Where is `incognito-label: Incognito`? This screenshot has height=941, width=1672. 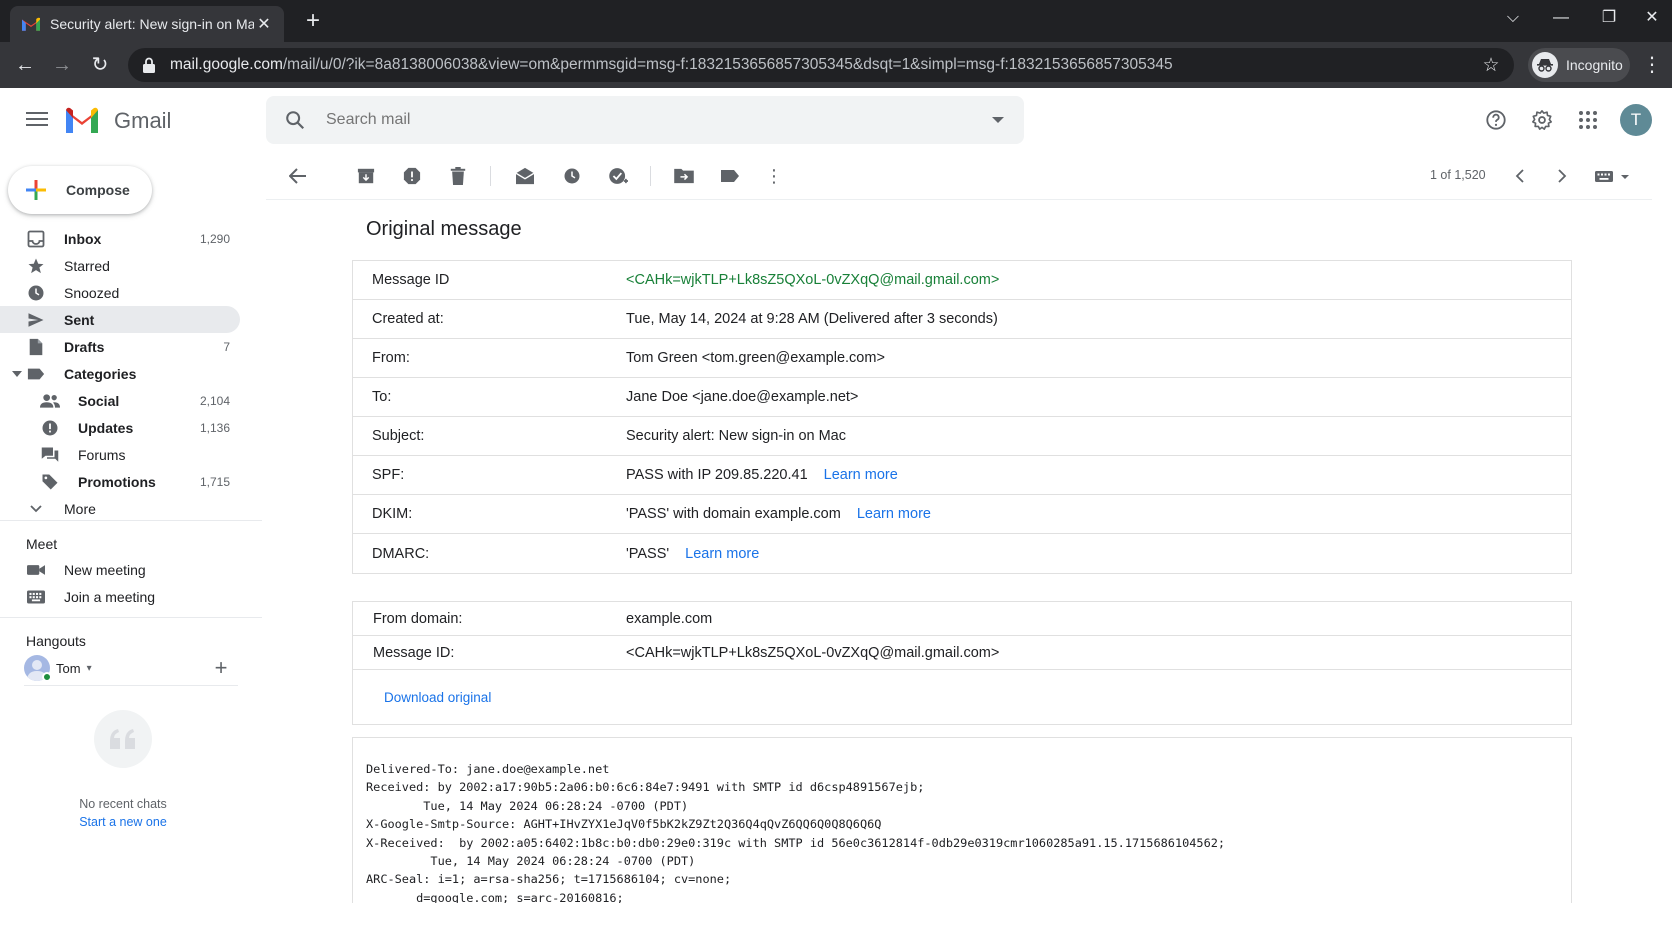
incognito-label: Incognito is located at coordinates (1594, 65).